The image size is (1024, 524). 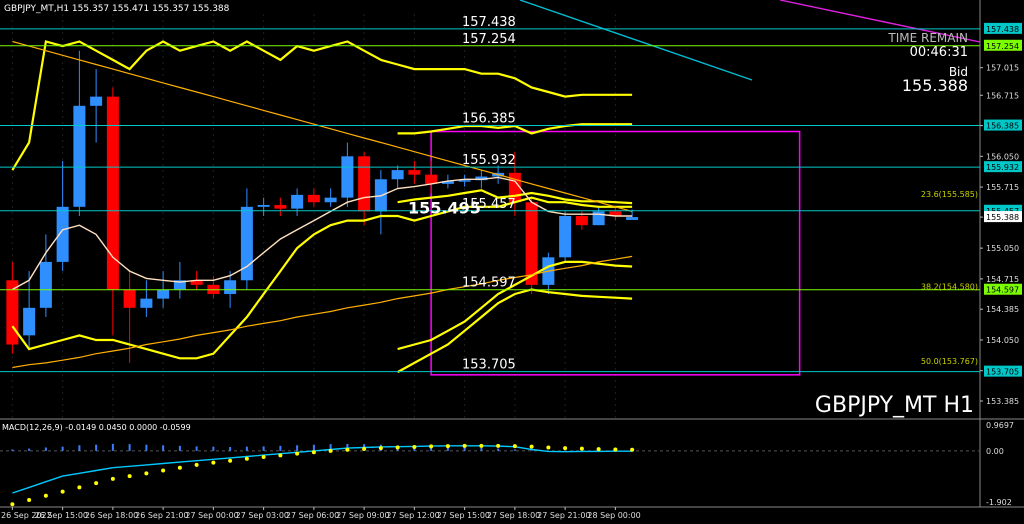 I want to click on x-tick-label: 27 Sep 06:00, so click(x=312, y=515).